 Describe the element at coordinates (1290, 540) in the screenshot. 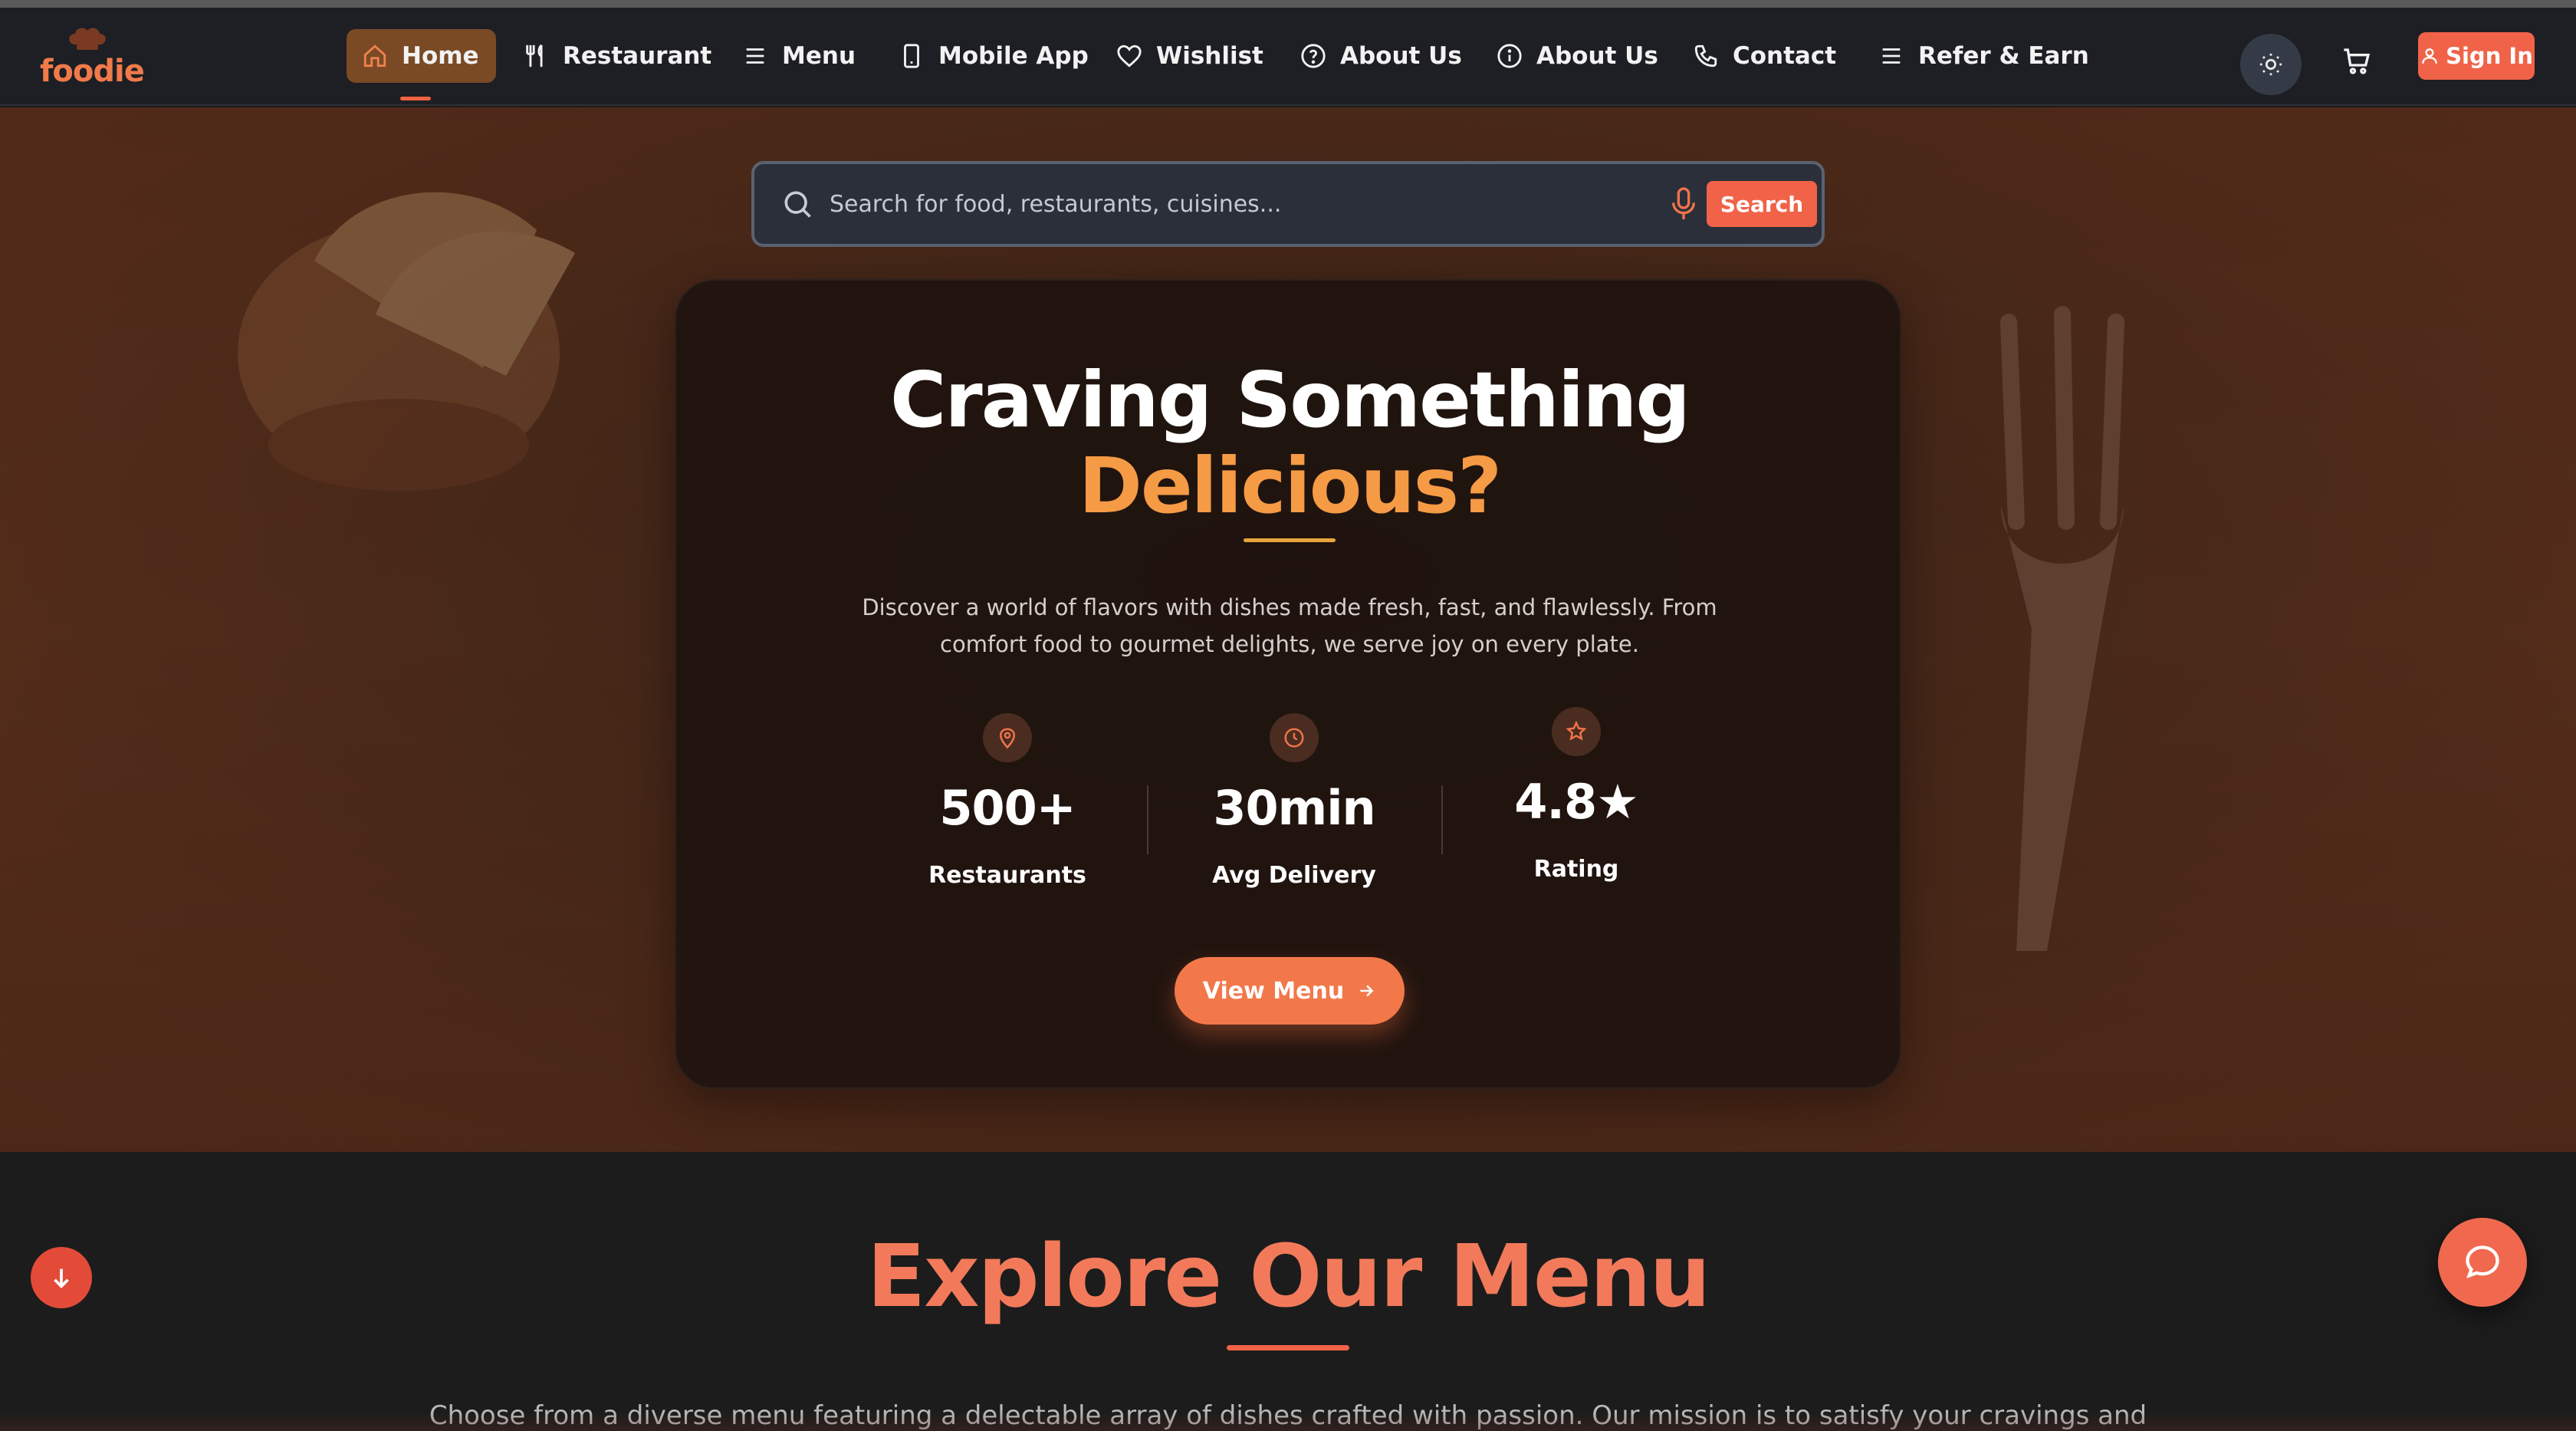

I see `title-underline` at that location.